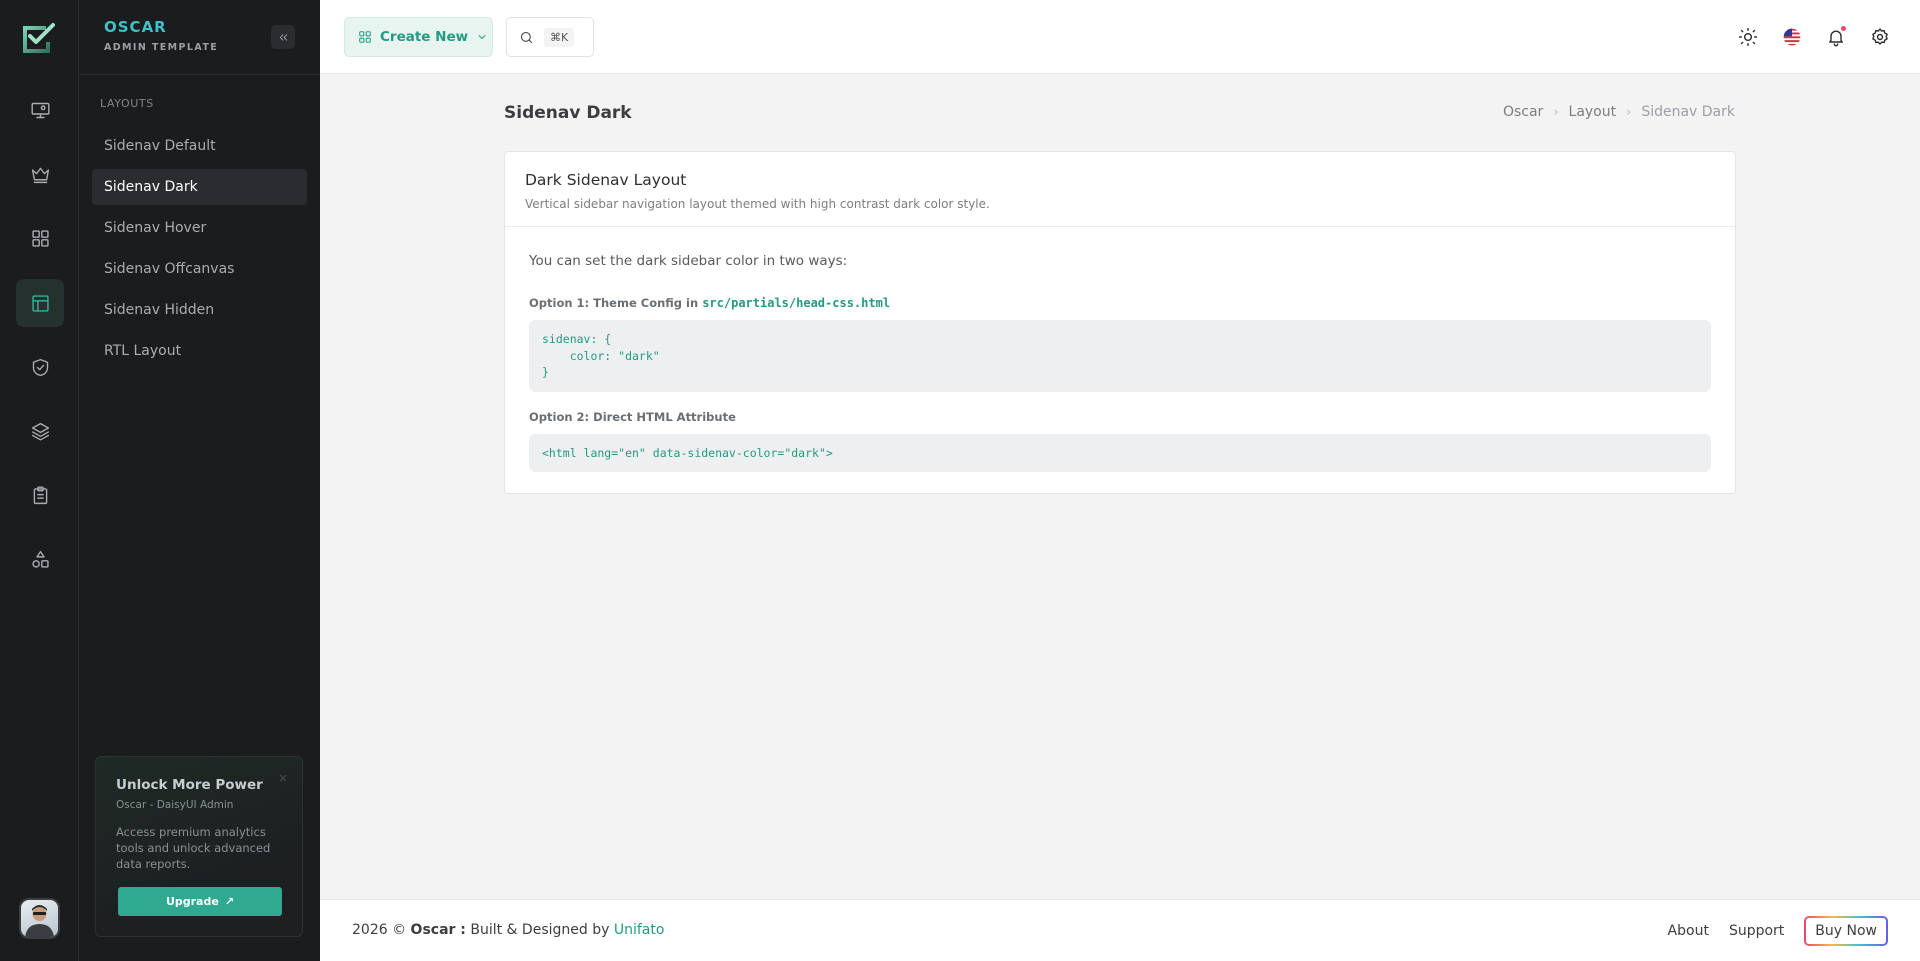 This screenshot has height=961, width=1920. I want to click on search-button: ⌘K, so click(550, 37).